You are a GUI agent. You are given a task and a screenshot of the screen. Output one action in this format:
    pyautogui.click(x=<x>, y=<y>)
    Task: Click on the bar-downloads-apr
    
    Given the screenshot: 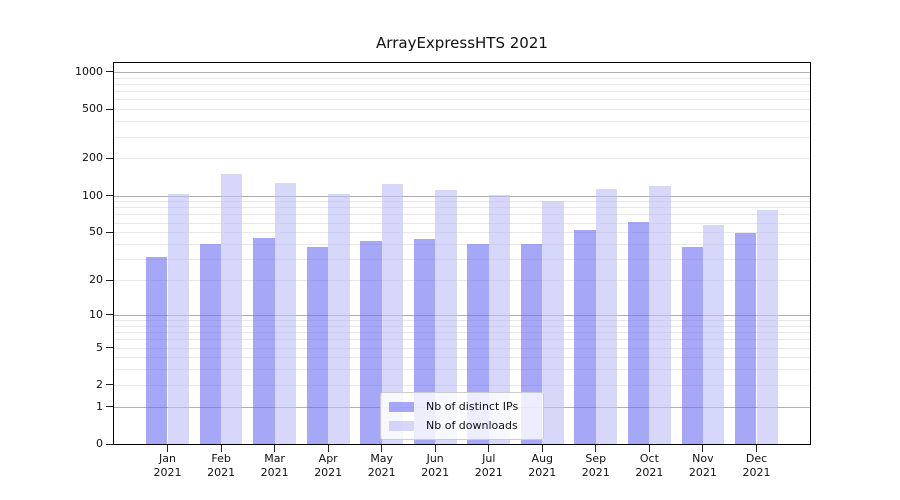 What is the action you would take?
    pyautogui.click(x=339, y=318)
    